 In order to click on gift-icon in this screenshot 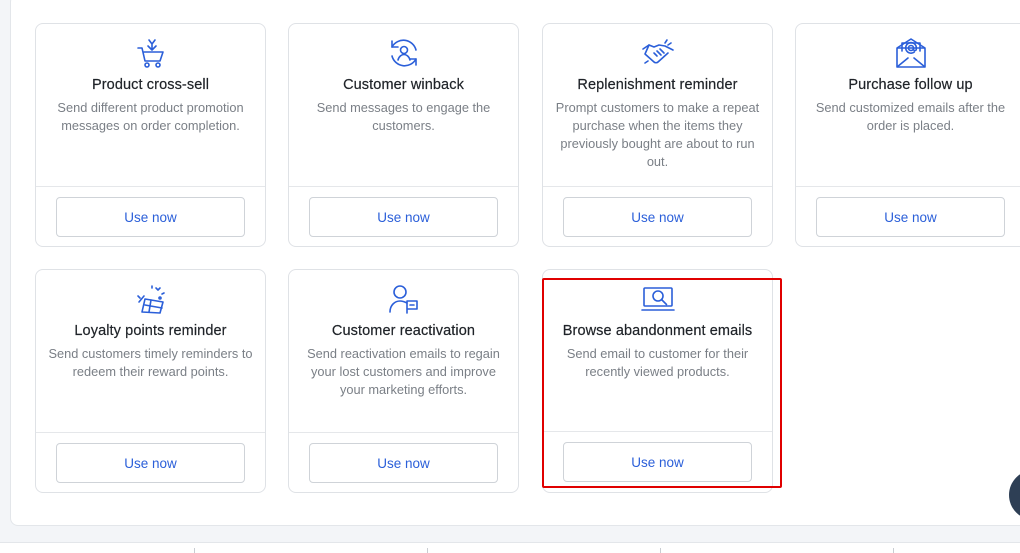, I will do `click(150, 299)`.